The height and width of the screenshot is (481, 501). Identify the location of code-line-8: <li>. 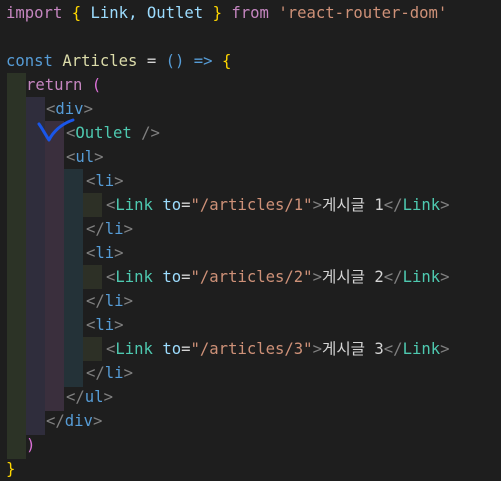
(105, 181).